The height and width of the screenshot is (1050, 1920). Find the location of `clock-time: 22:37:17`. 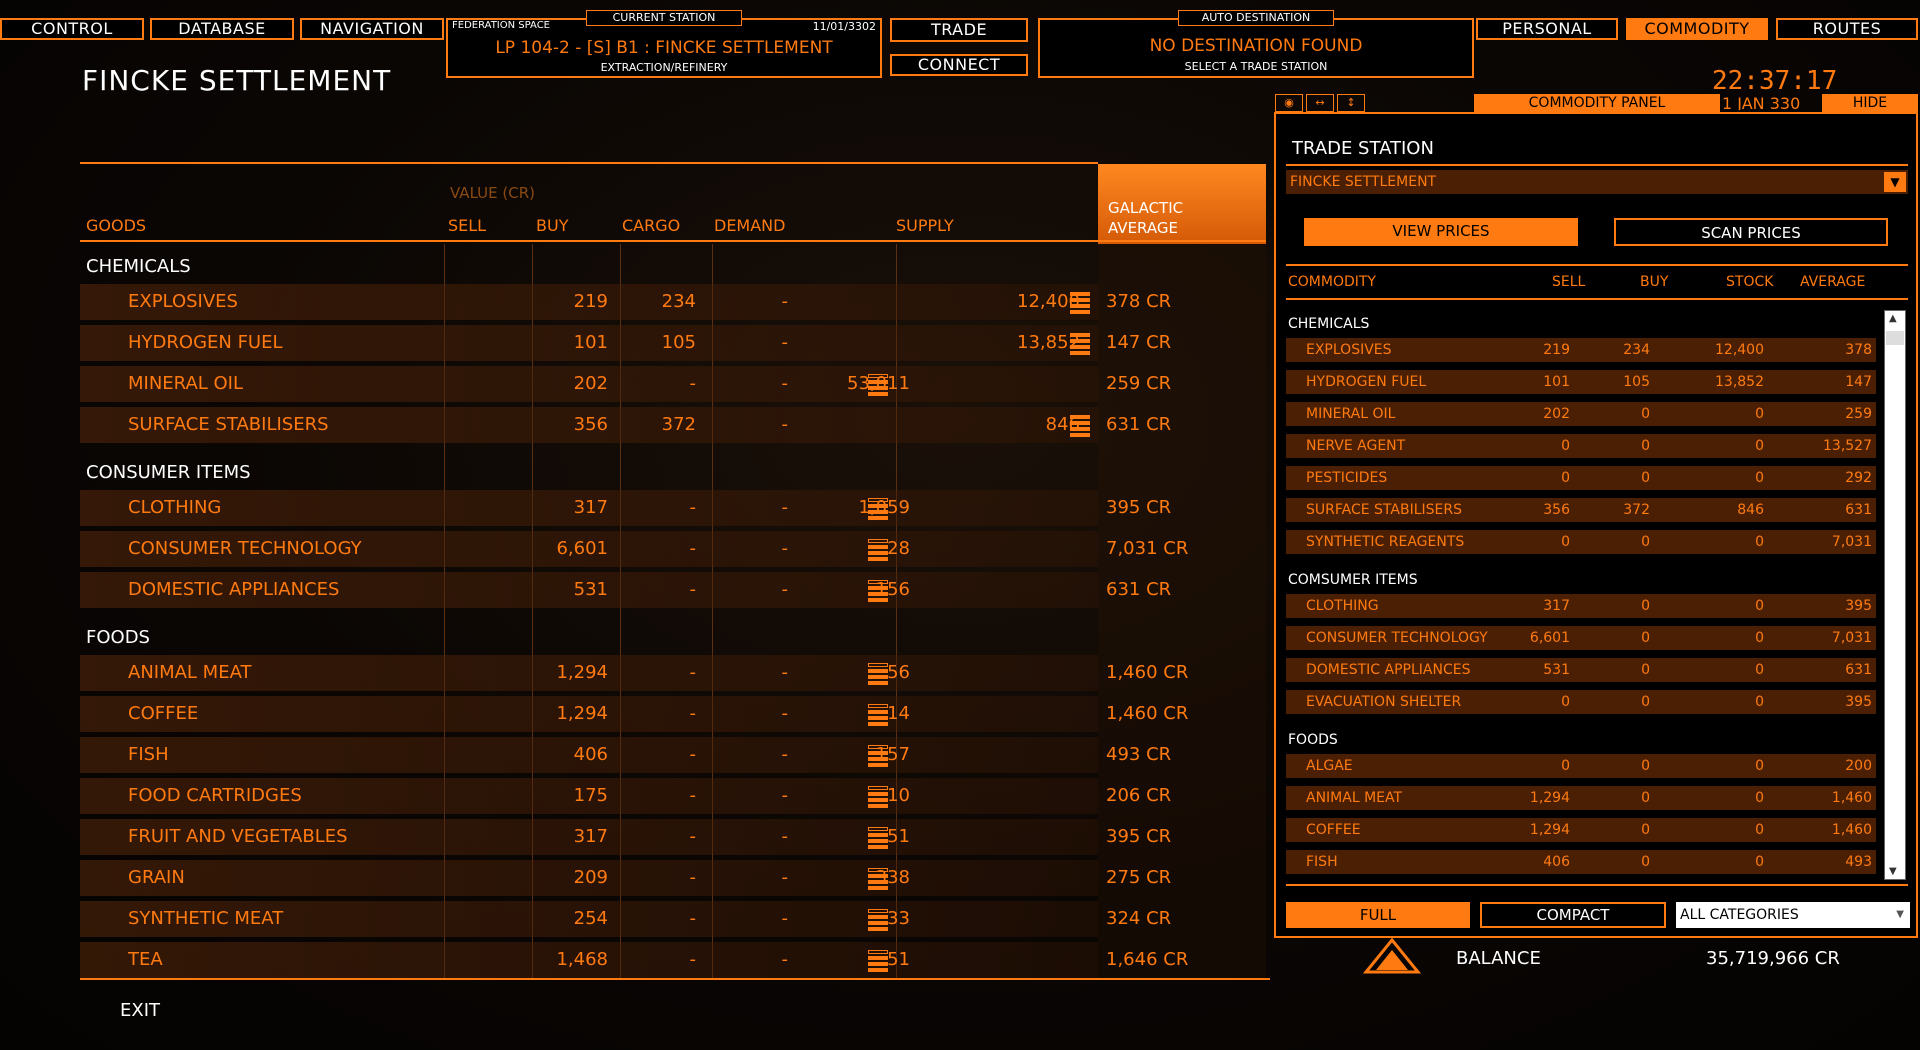

clock-time: 22:37:17 is located at coordinates (1775, 81).